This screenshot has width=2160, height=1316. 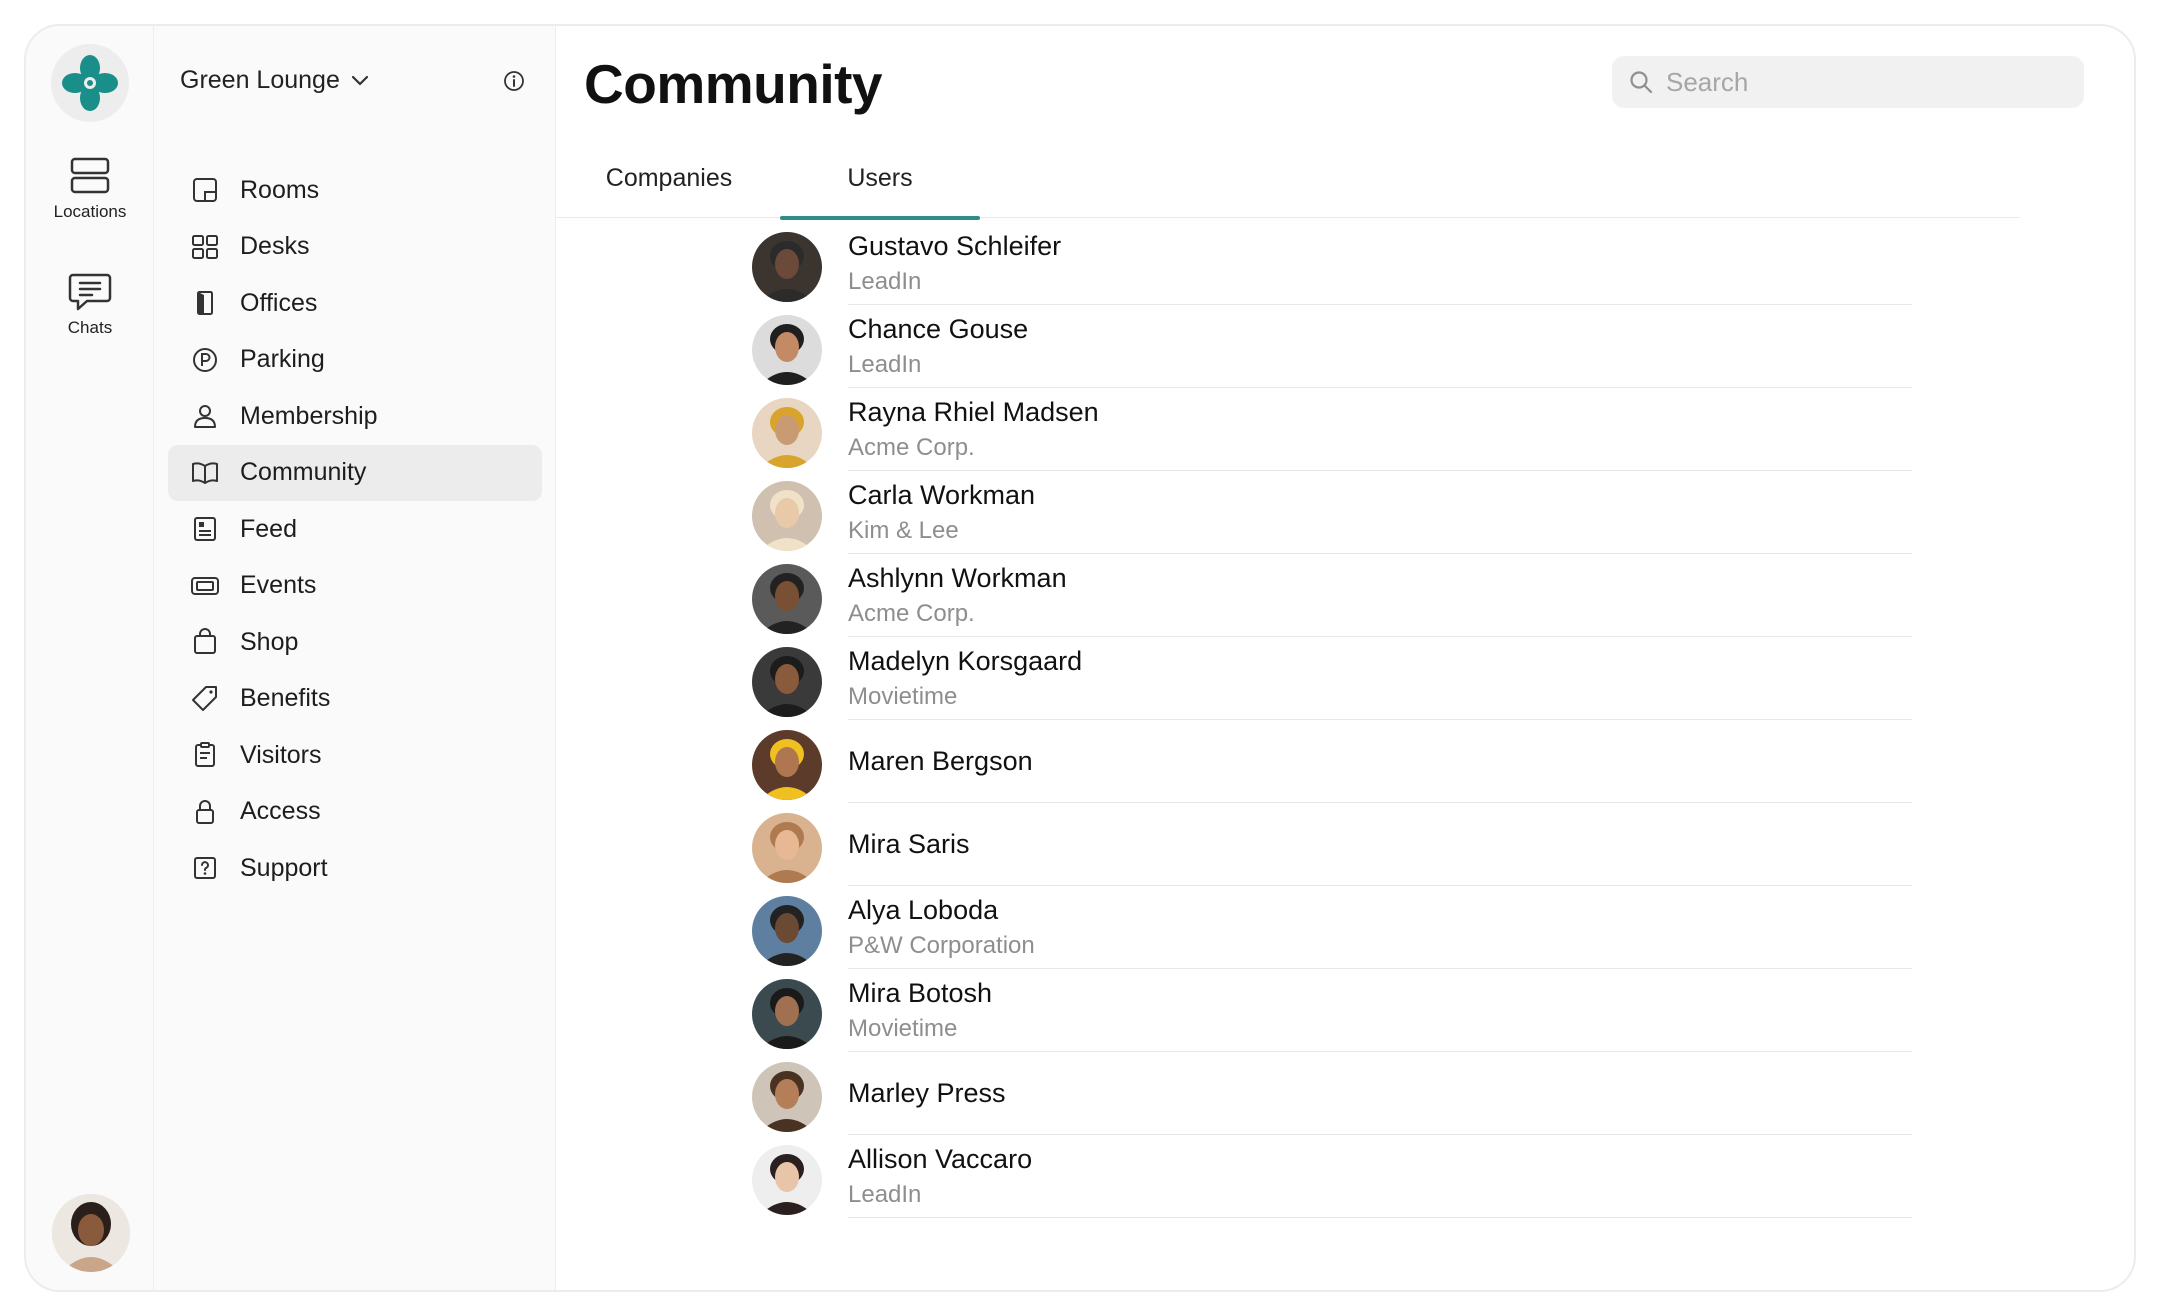 What do you see at coordinates (355, 247) in the screenshot?
I see `sidebar-item-desks: Desks` at bounding box center [355, 247].